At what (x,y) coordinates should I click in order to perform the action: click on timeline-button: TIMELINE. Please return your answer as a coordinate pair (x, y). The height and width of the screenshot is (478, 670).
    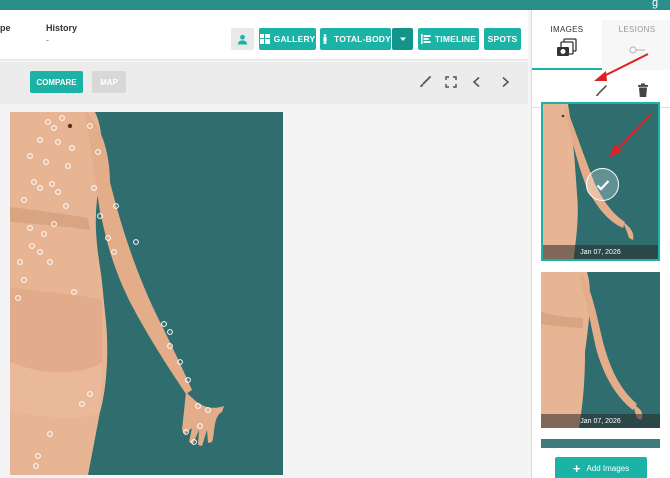
    Looking at the image, I should click on (448, 39).